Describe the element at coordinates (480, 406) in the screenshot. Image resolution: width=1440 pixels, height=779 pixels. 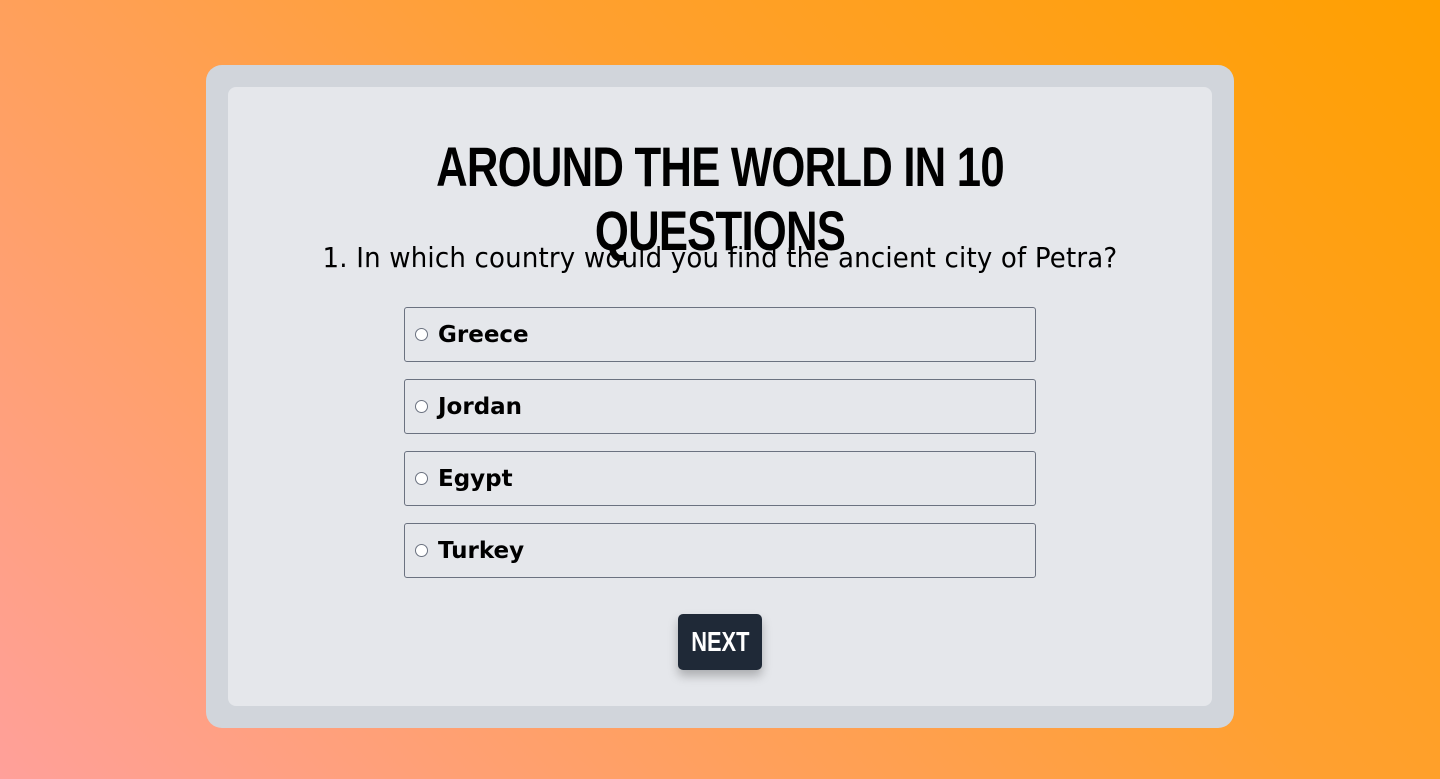
I see `option-label: Jordan` at that location.